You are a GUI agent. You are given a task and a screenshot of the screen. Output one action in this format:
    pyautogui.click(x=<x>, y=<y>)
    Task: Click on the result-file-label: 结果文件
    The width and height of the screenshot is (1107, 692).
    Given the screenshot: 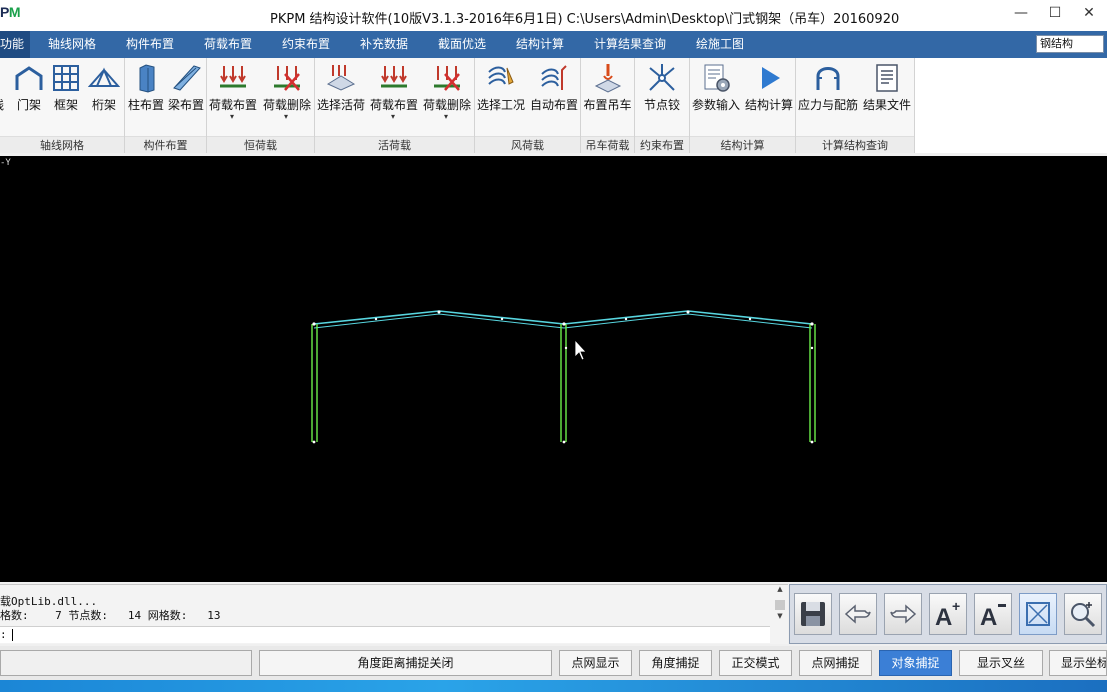 What is the action you would take?
    pyautogui.click(x=886, y=105)
    